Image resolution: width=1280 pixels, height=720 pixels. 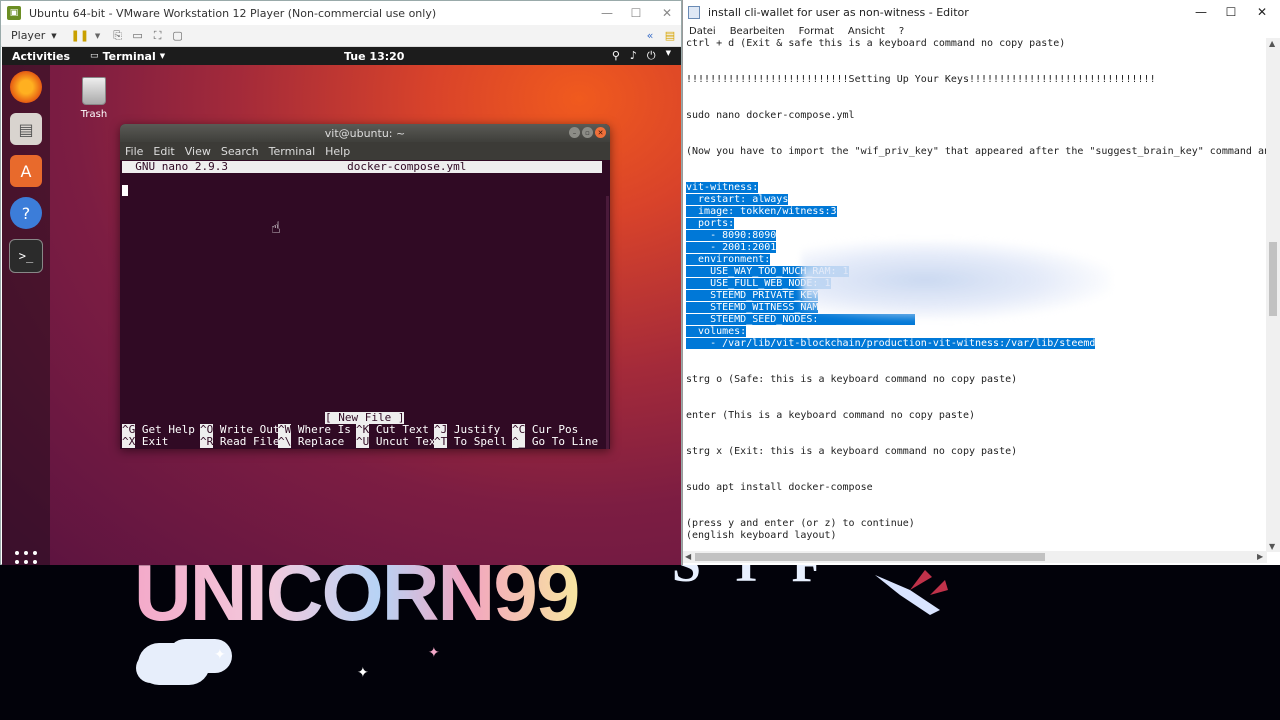 What do you see at coordinates (901, 31) in the screenshot?
I see `menu-help: ?` at bounding box center [901, 31].